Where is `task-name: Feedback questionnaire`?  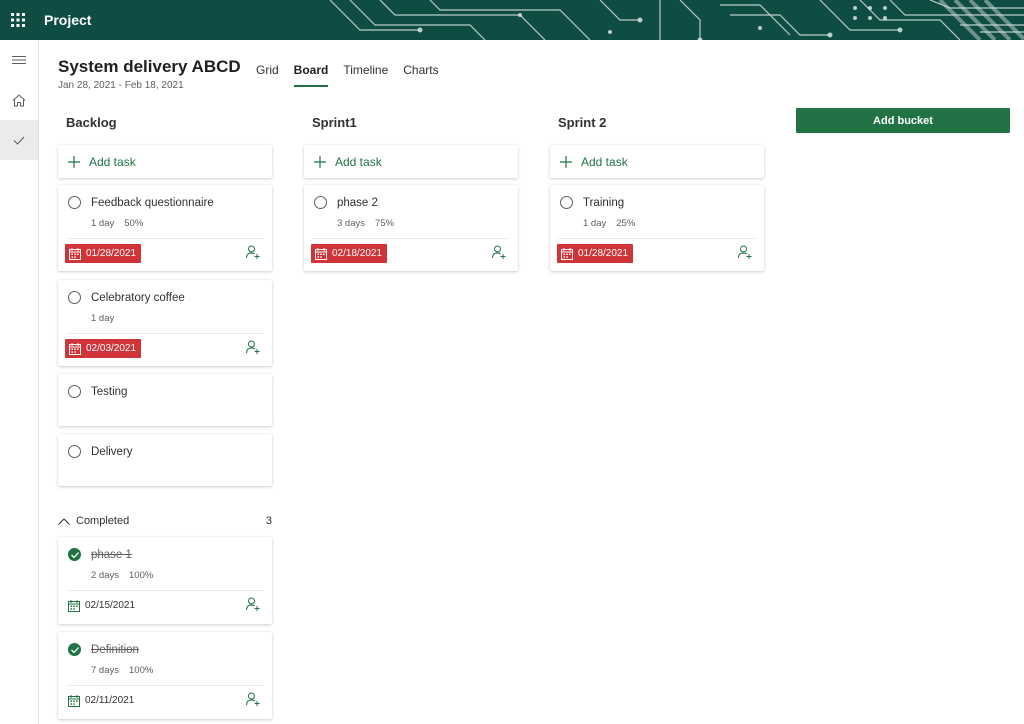 task-name: Feedback questionnaire is located at coordinates (152, 202).